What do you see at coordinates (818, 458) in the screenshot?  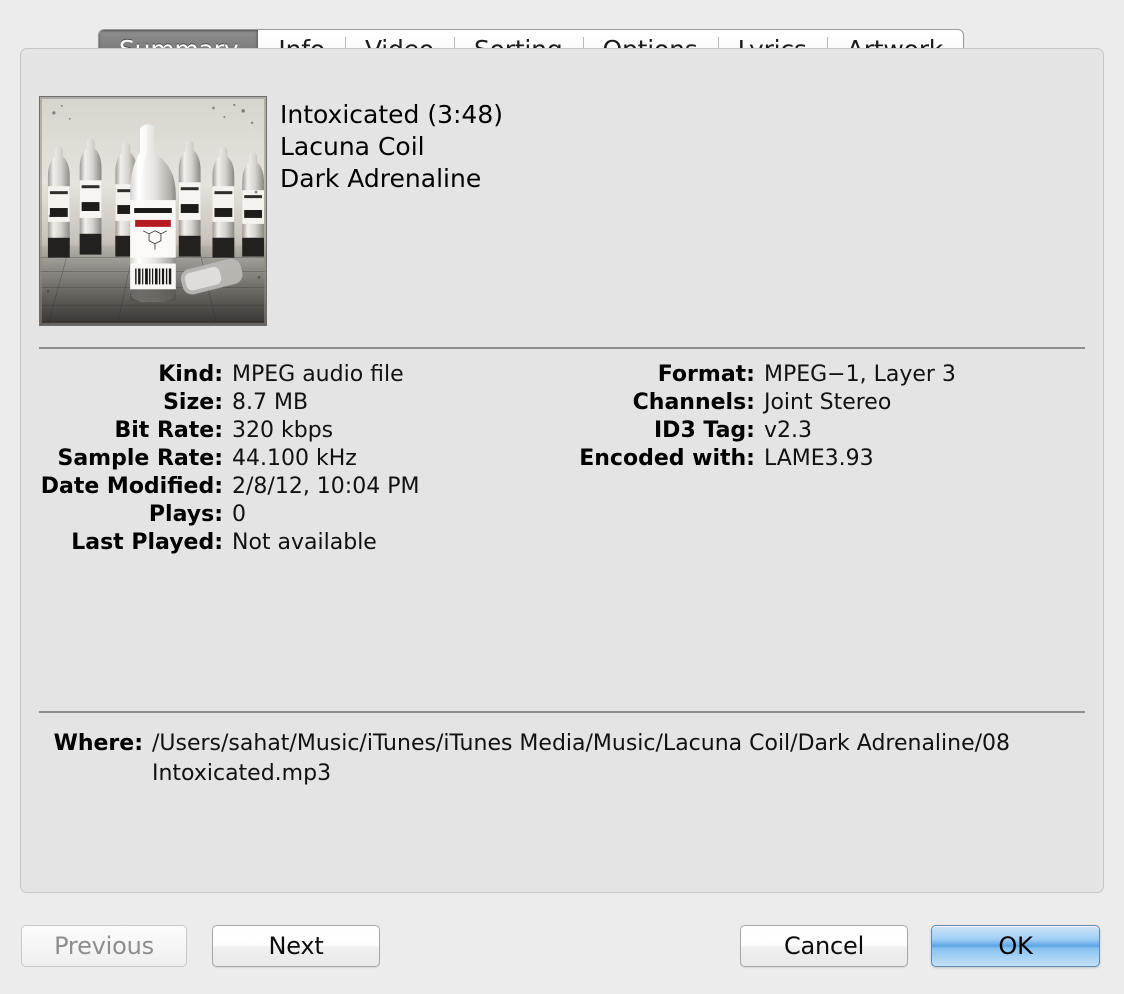 I see `encoded-with-value: LAME3.93` at bounding box center [818, 458].